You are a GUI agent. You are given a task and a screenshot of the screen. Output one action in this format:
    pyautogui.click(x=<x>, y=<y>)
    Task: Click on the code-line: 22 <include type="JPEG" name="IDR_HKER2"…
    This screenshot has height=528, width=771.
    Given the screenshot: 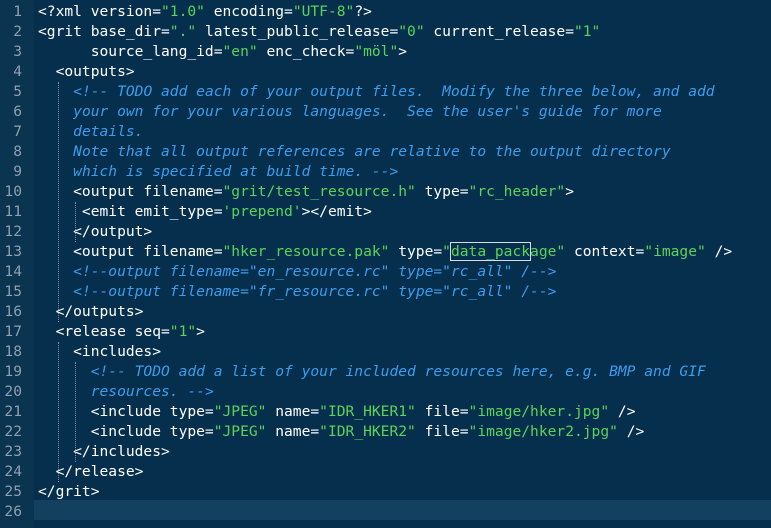 What is the action you would take?
    pyautogui.click(x=385, y=432)
    